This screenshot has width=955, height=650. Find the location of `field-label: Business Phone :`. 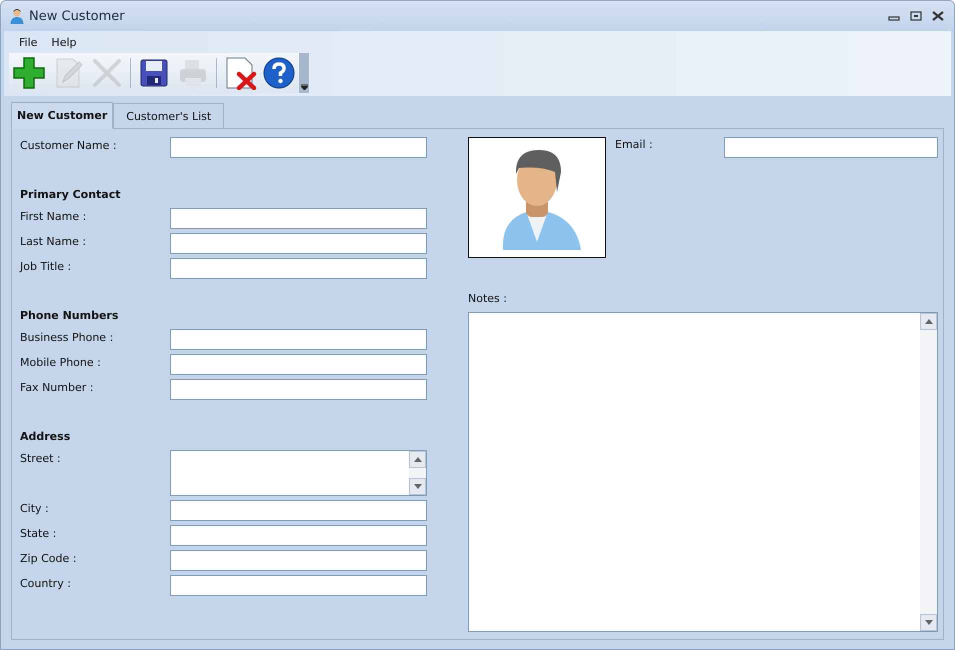

field-label: Business Phone : is located at coordinates (67, 338).